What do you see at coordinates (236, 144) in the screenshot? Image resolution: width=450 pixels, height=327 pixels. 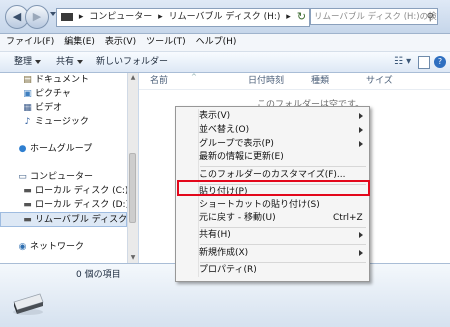 I see `menu-label: グループで表示(P)` at bounding box center [236, 144].